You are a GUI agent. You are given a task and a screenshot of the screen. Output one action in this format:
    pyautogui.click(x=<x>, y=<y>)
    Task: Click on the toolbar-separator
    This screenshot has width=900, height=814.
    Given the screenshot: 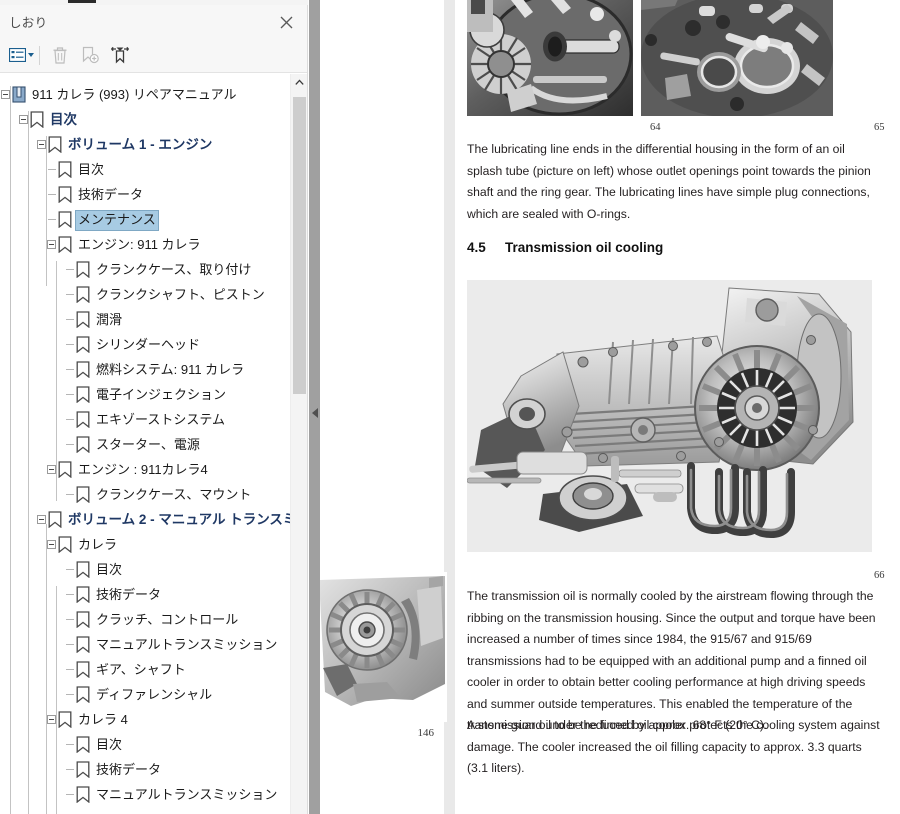 What is the action you would take?
    pyautogui.click(x=39, y=55)
    